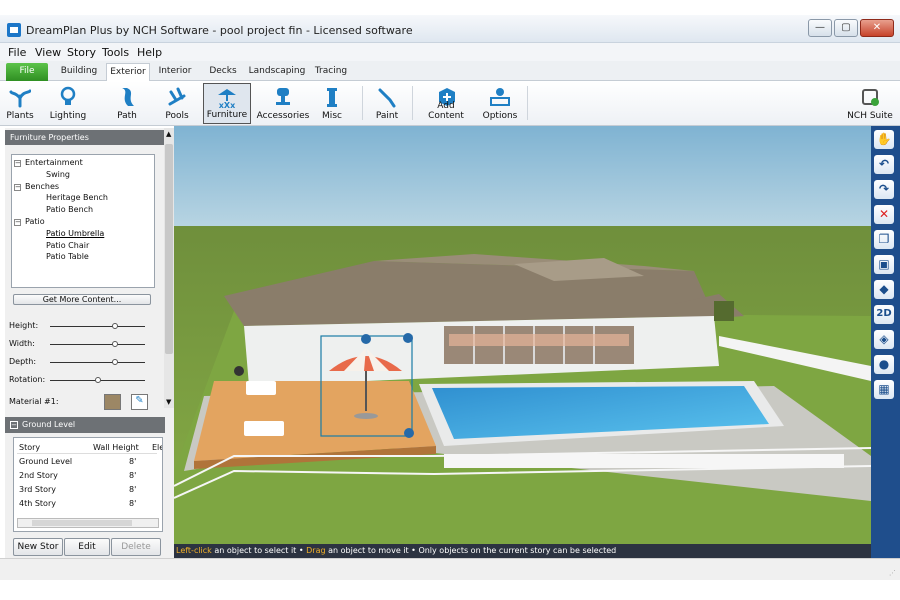 This screenshot has width=900, height=600. I want to click on furniture-properties-header: Furniture Properties, so click(85, 137).